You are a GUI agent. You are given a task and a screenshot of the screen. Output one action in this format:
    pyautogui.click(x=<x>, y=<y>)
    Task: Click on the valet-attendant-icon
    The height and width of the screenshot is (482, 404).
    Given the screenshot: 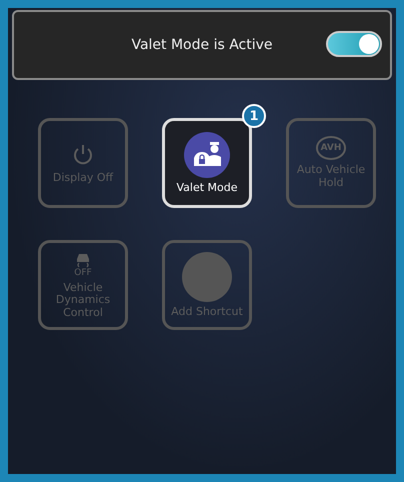 What is the action you would take?
    pyautogui.click(x=207, y=155)
    